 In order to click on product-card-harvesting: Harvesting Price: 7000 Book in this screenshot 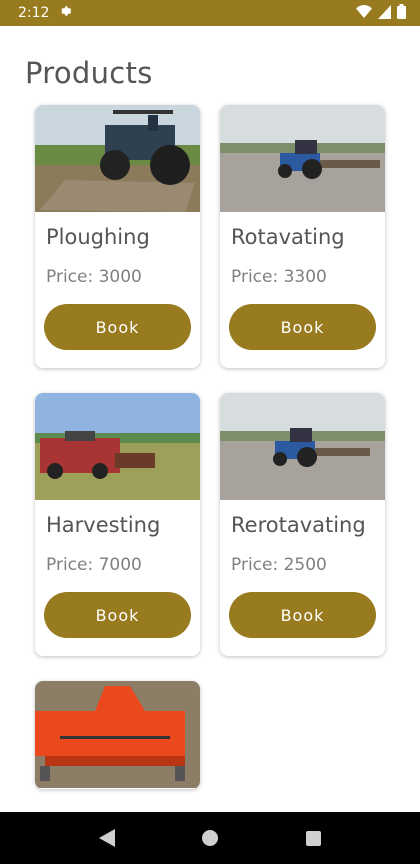, I will do `click(117, 524)`.